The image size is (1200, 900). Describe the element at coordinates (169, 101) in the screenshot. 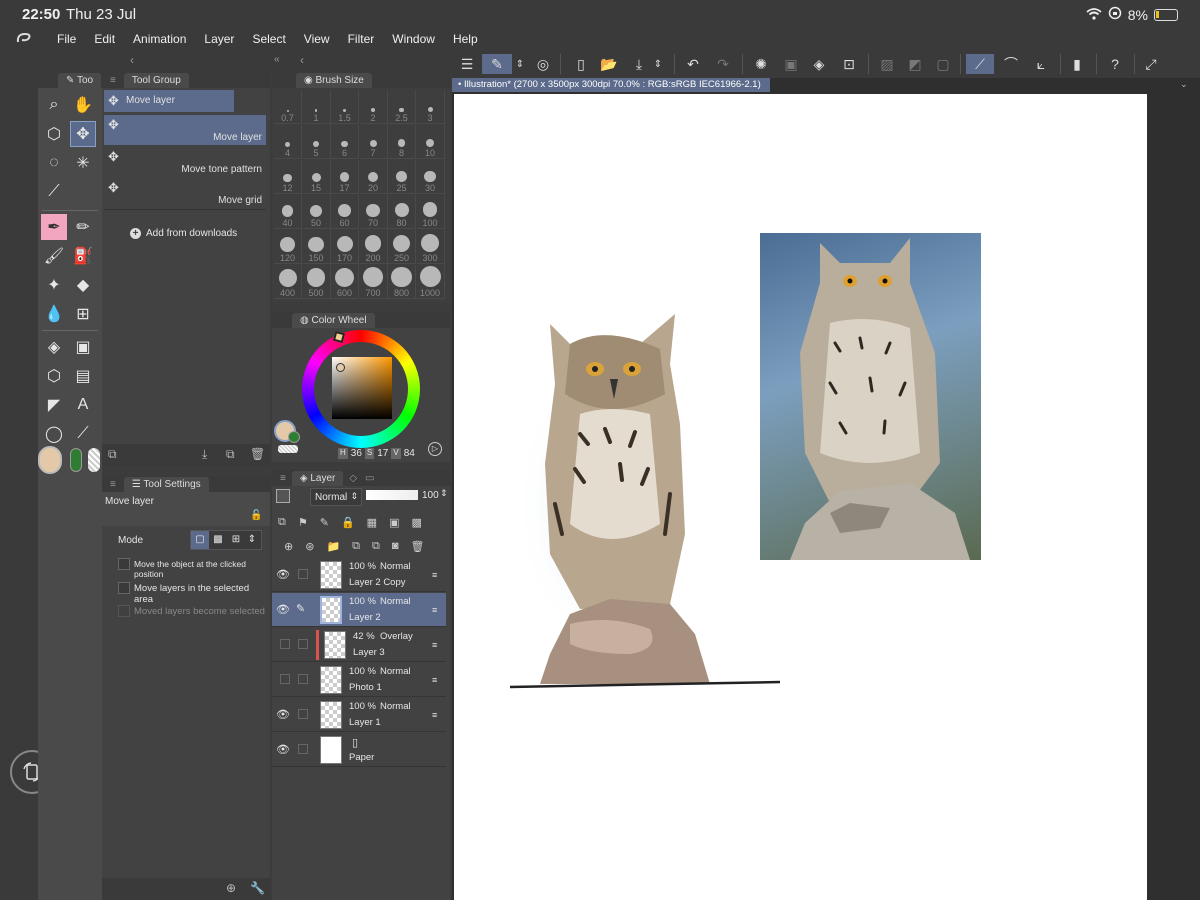

I see `sub-tool-group-header: ✥ Move layer` at that location.